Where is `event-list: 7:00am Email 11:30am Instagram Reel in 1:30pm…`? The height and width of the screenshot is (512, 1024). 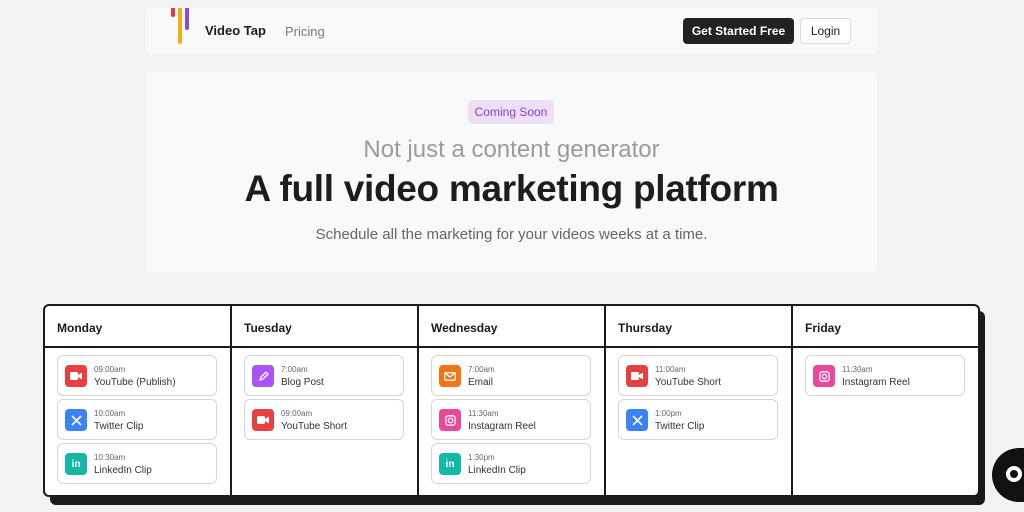 event-list: 7:00am Email 11:30am Instagram Reel in 1:30pm… is located at coordinates (511, 416).